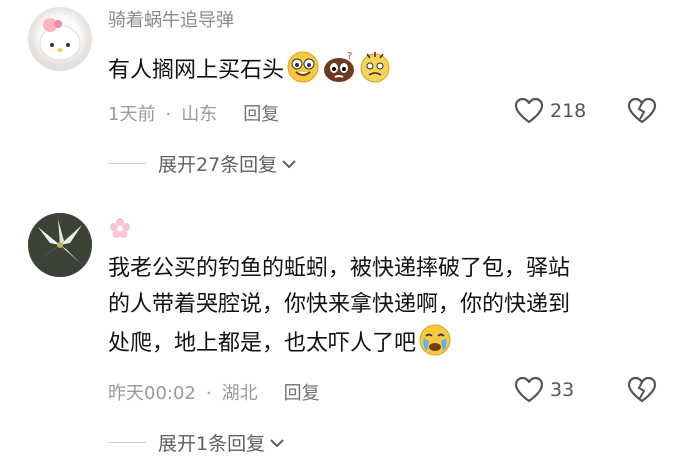  Describe the element at coordinates (562, 390) in the screenshot. I see `like-count: 33` at that location.